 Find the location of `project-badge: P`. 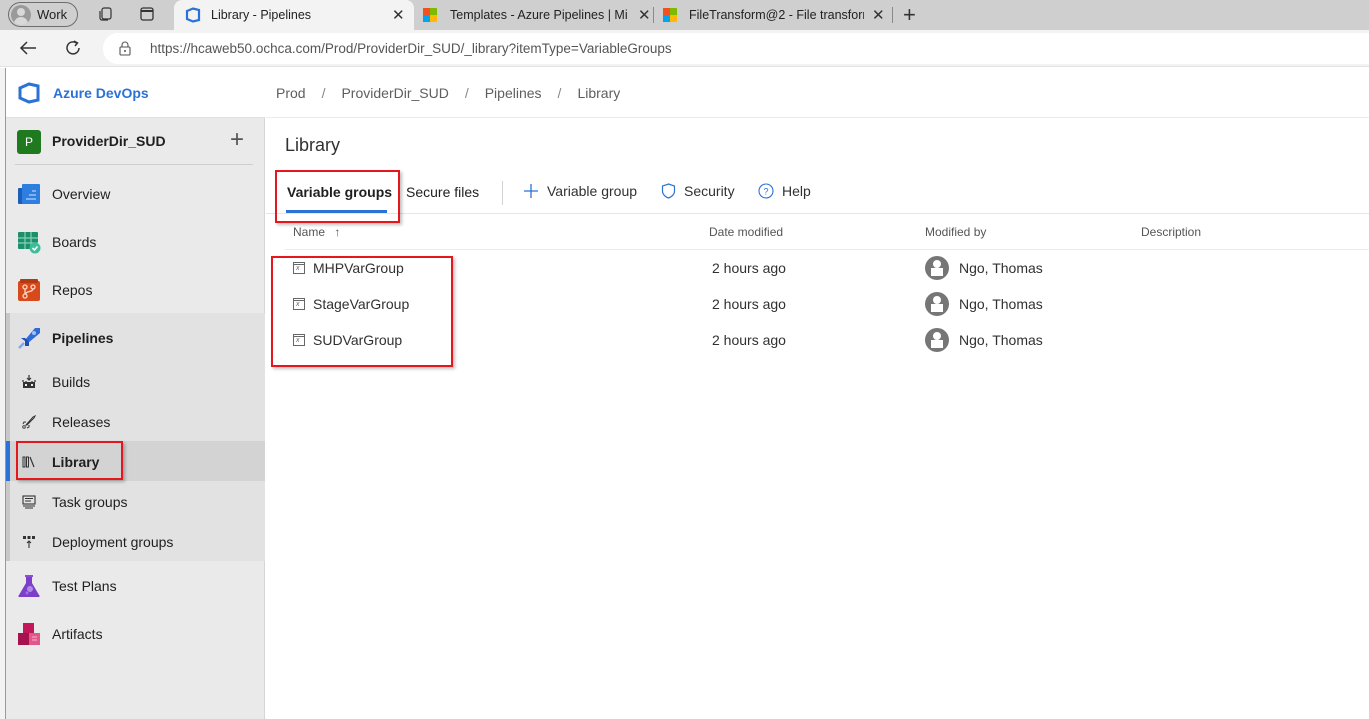

project-badge: P is located at coordinates (29, 142).